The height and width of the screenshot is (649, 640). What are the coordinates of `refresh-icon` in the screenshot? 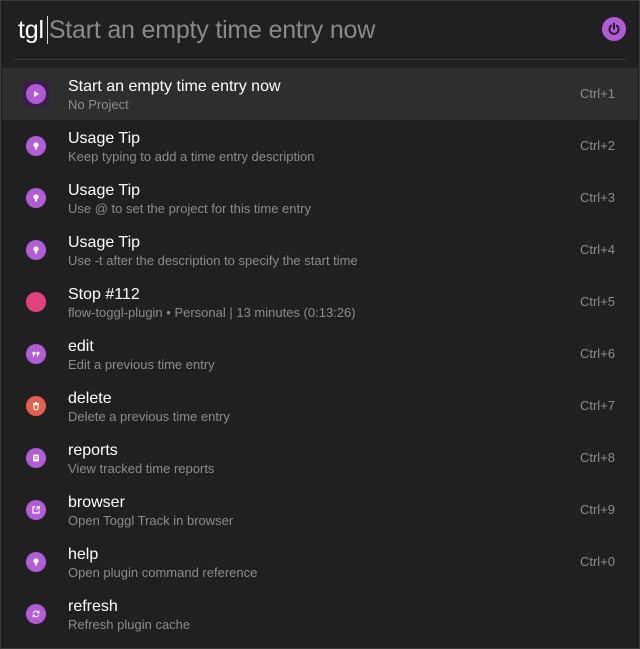 It's located at (36, 614).